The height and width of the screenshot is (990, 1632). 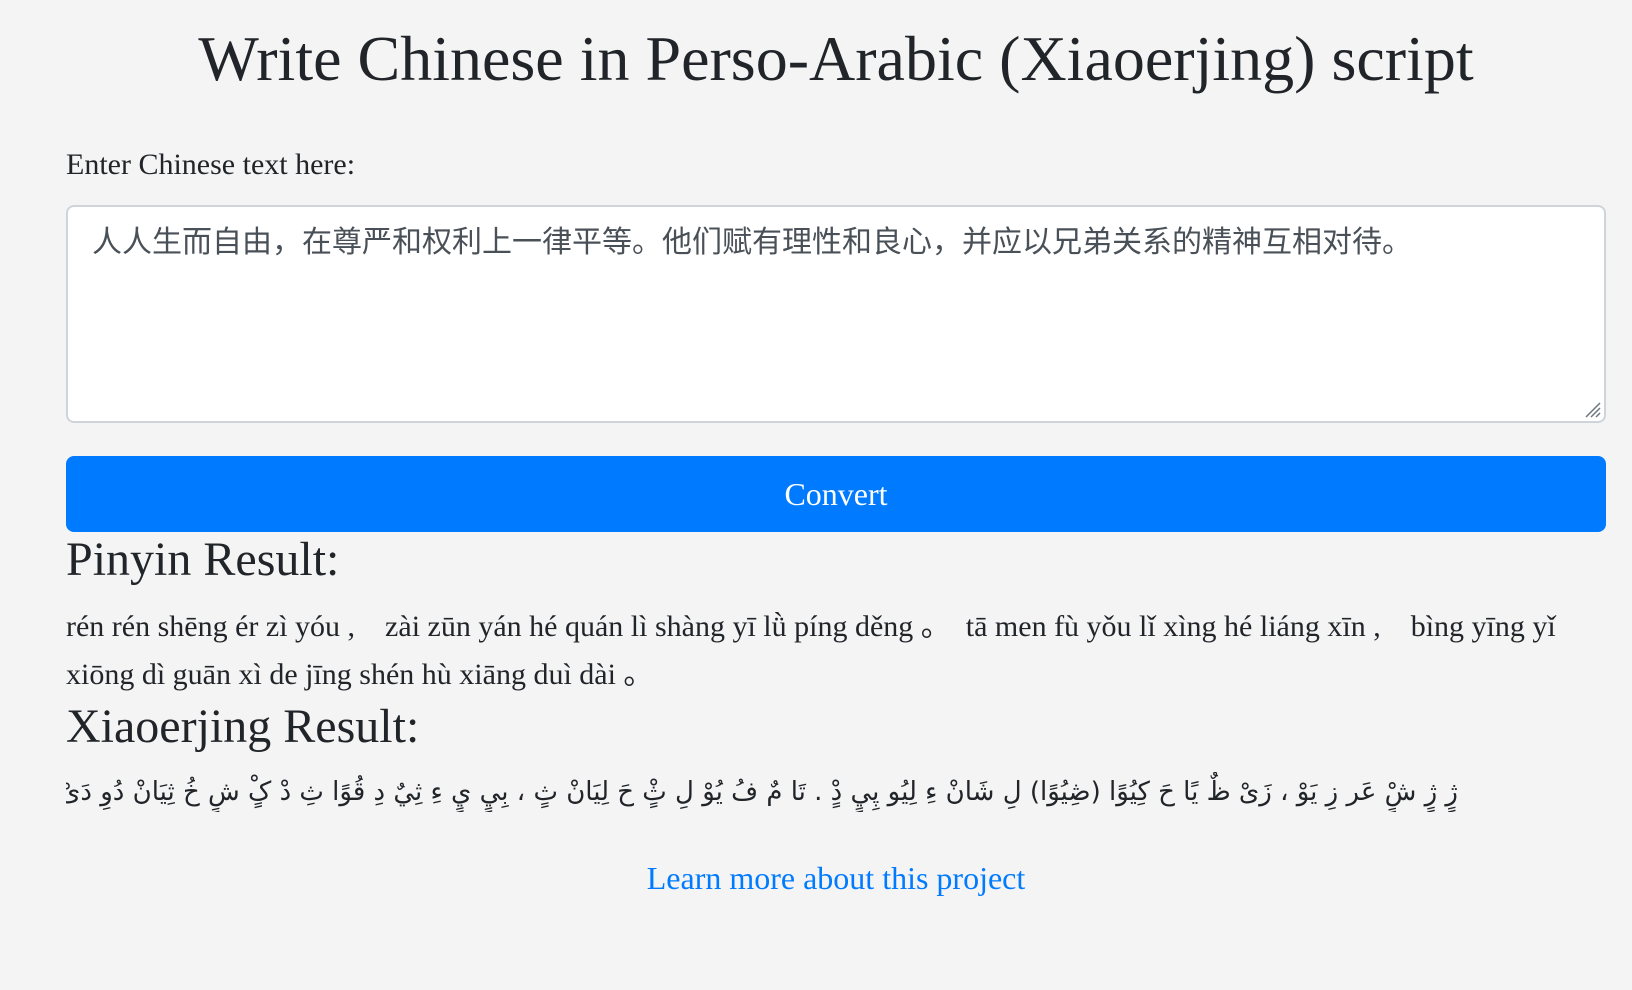 I want to click on xiaoerjing-result-heading: Xiaoerjing Result:, so click(x=243, y=726).